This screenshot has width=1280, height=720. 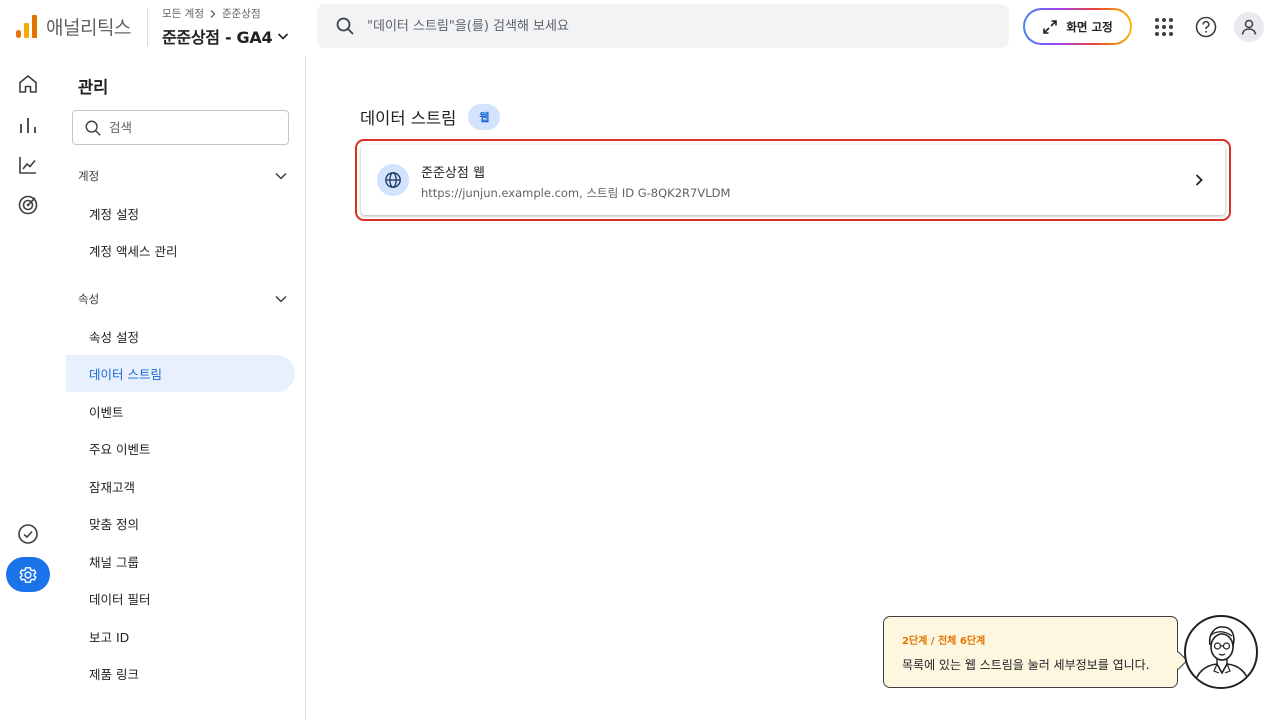 I want to click on nav-data-streams: 데이터 스트림, so click(x=180, y=373).